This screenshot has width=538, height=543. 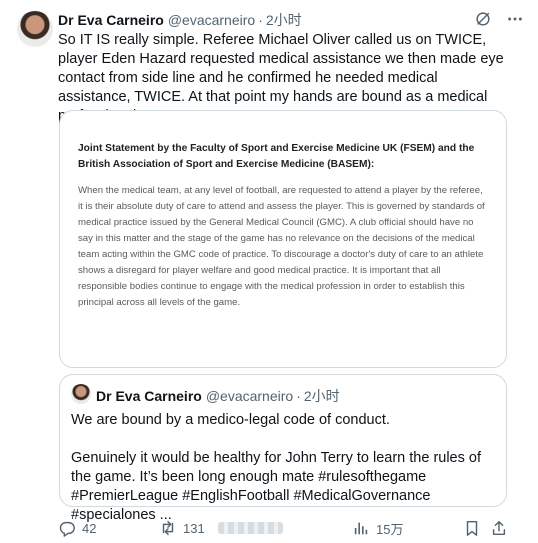 I want to click on action-bar: 42 131 15万, so click(x=283, y=528).